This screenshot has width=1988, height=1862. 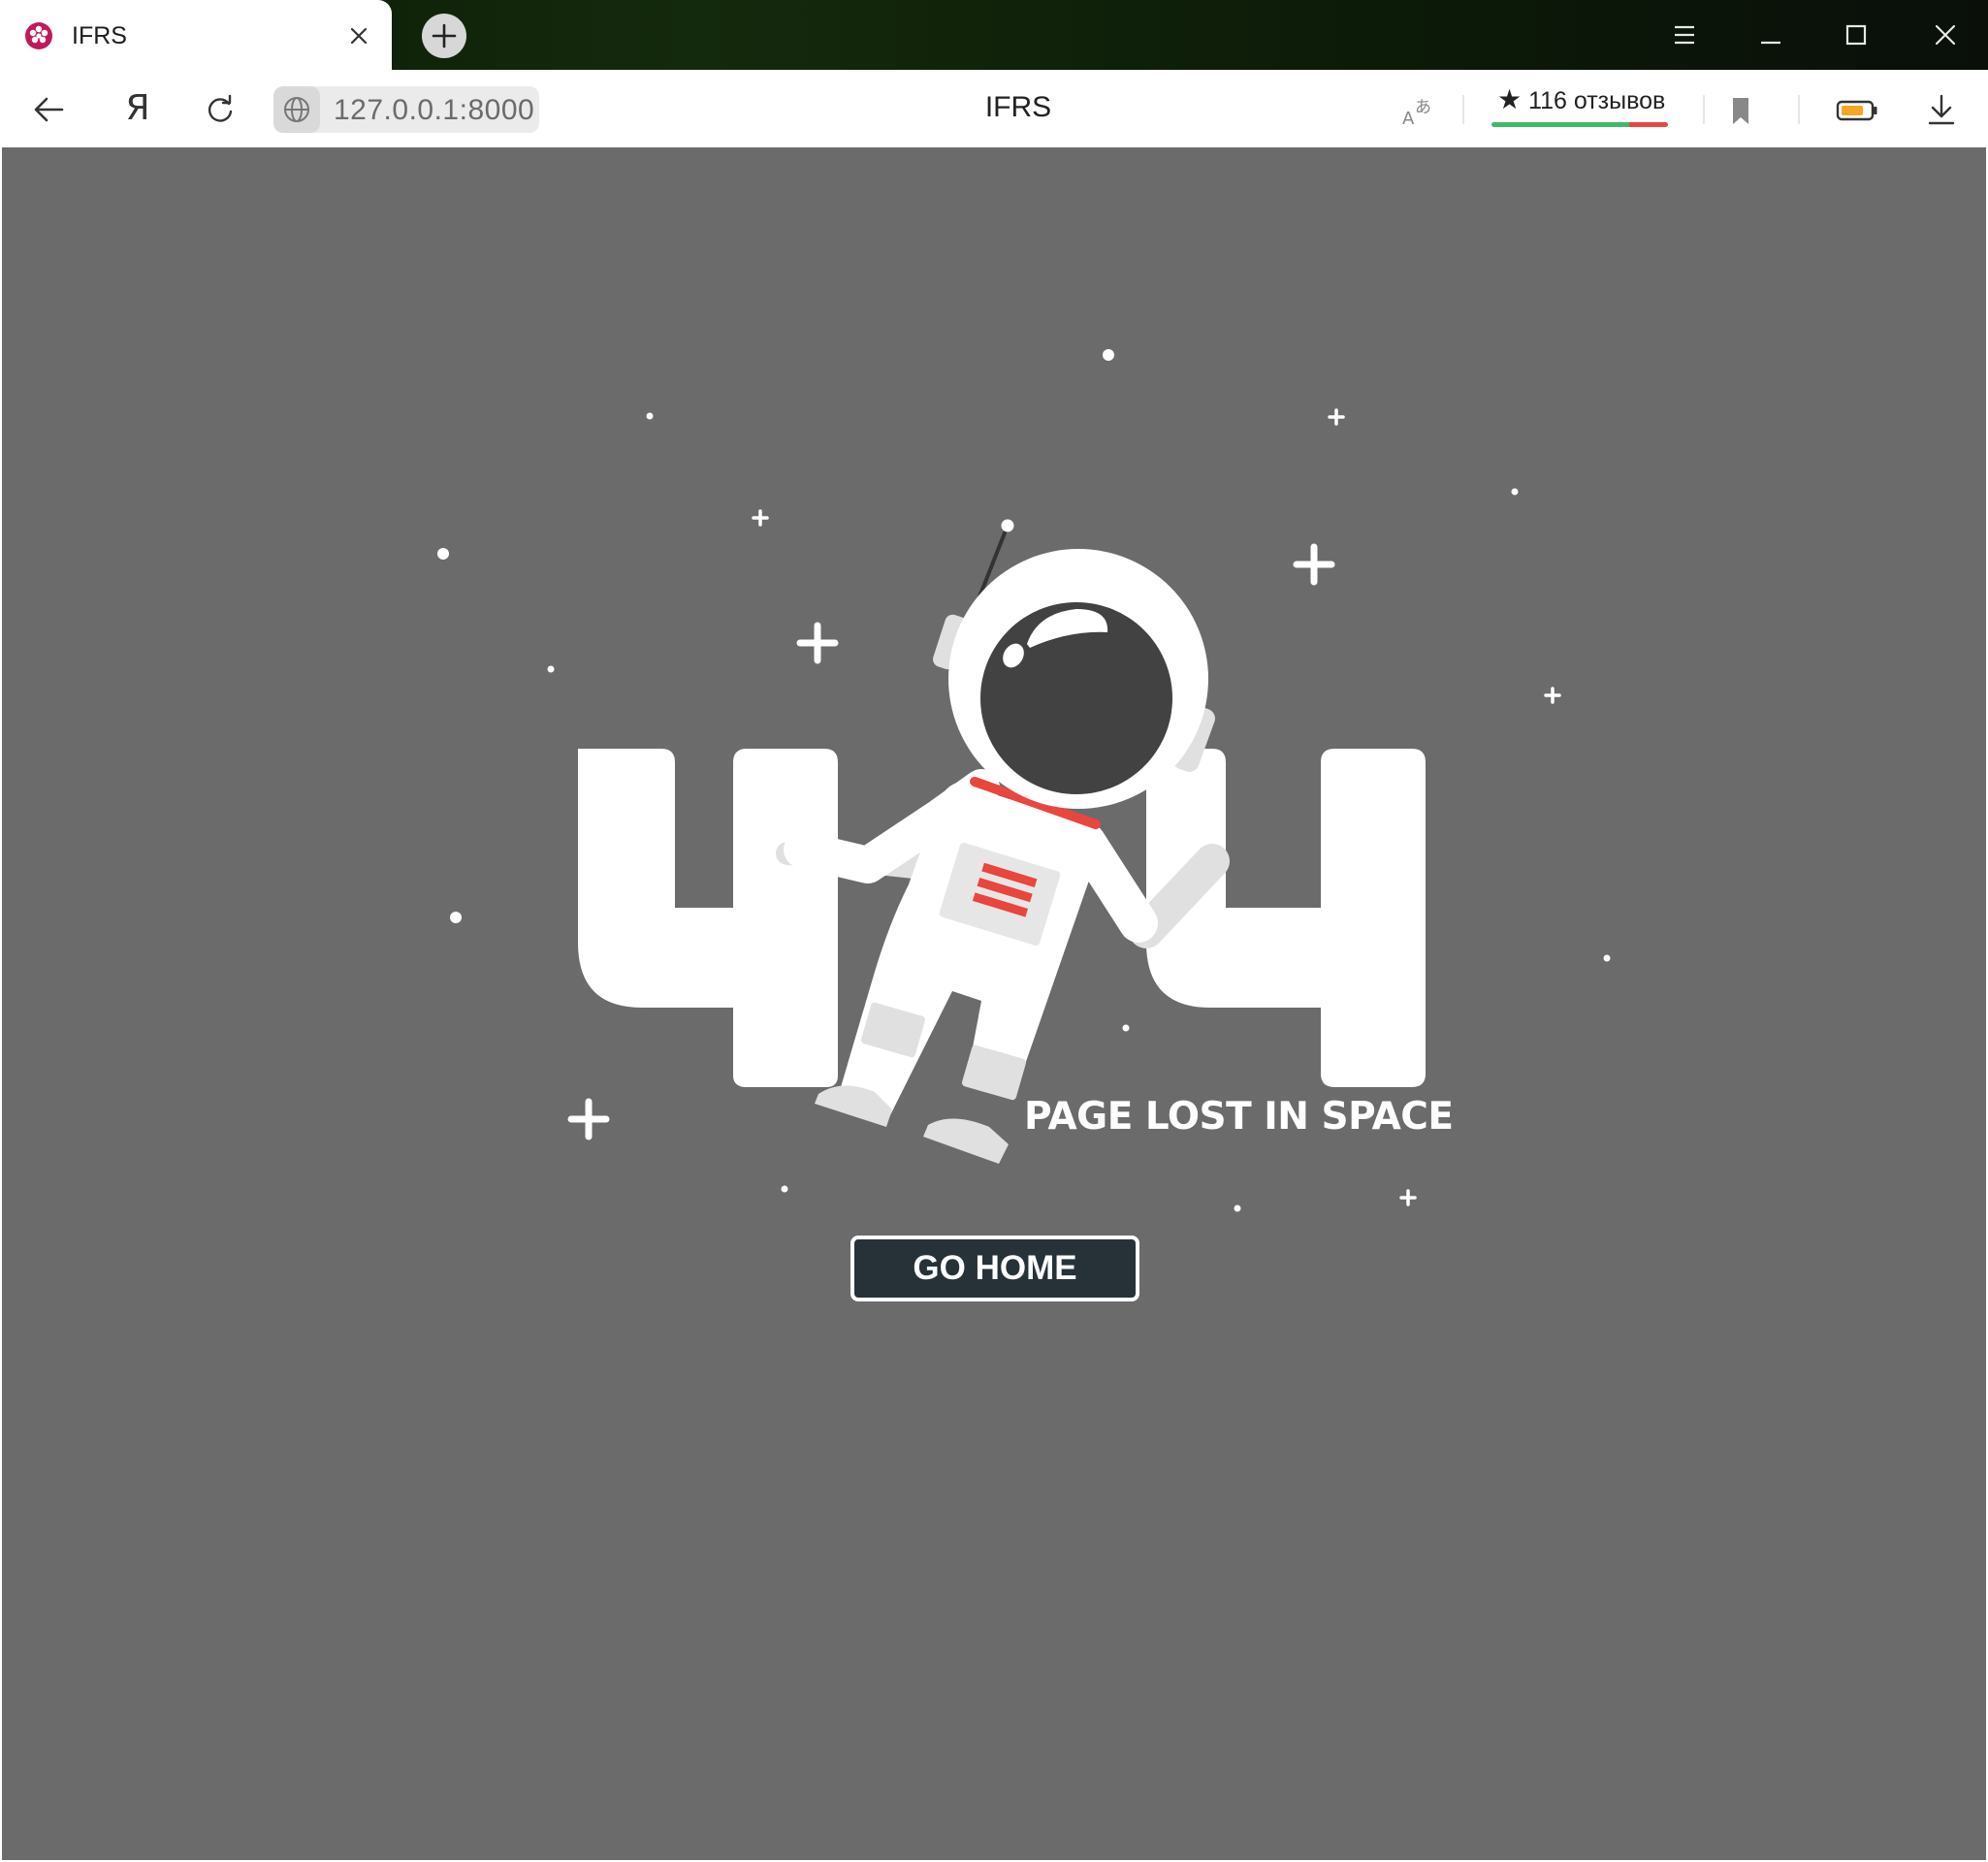 What do you see at coordinates (1510, 99) in the screenshot?
I see `star-icon: ★` at bounding box center [1510, 99].